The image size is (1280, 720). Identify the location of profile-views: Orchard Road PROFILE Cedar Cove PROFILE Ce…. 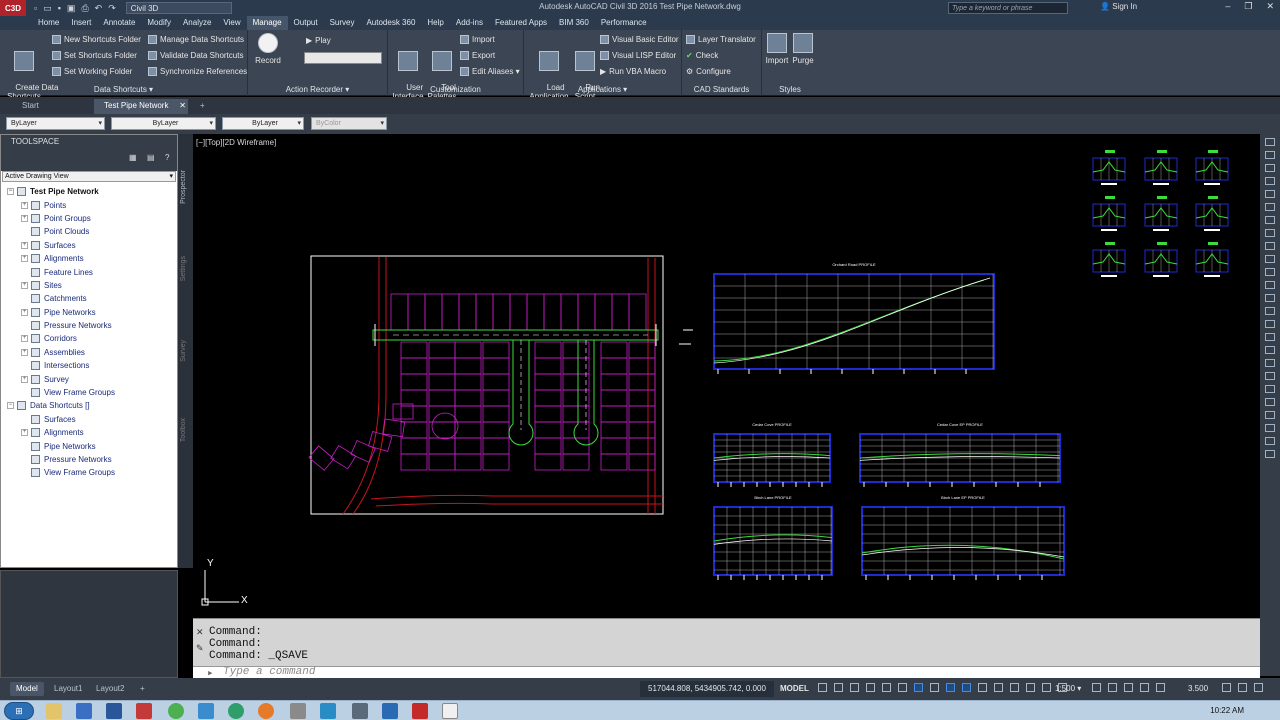
(889, 421).